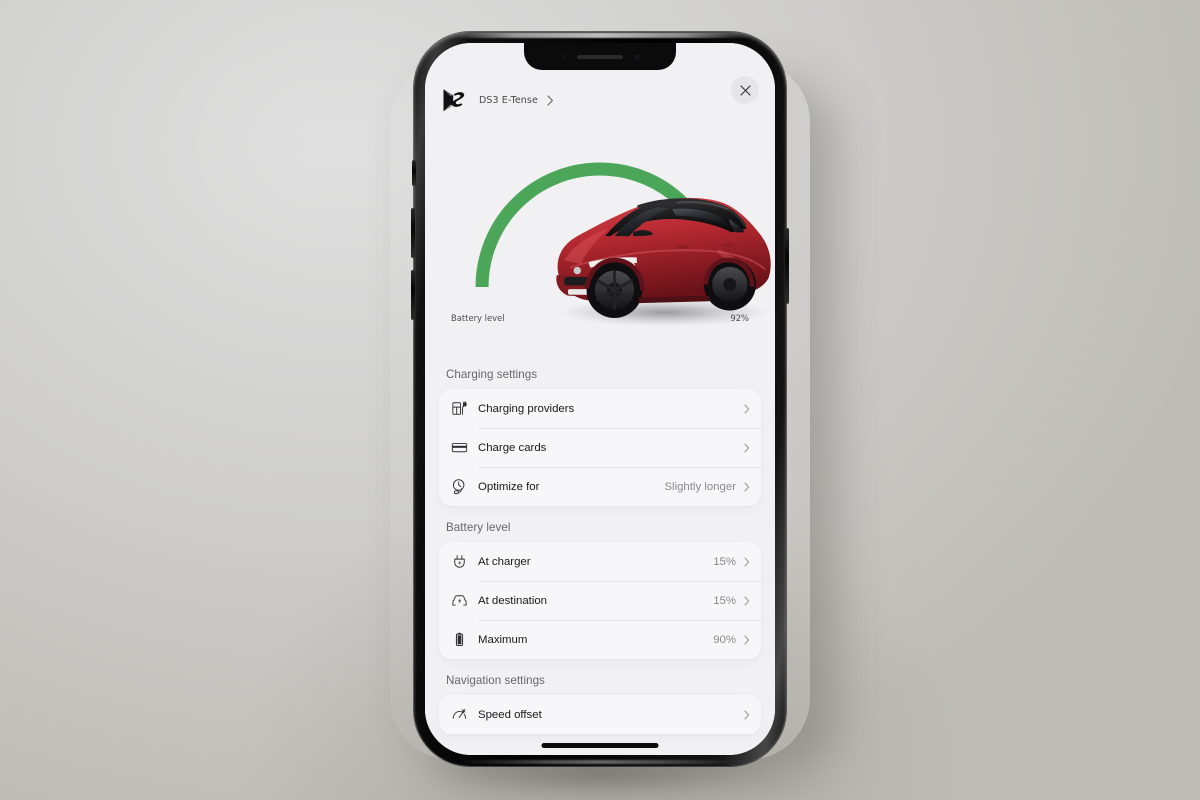 This screenshot has width=1200, height=800. Describe the element at coordinates (459, 447) in the screenshot. I see `credit-card-icon` at that location.